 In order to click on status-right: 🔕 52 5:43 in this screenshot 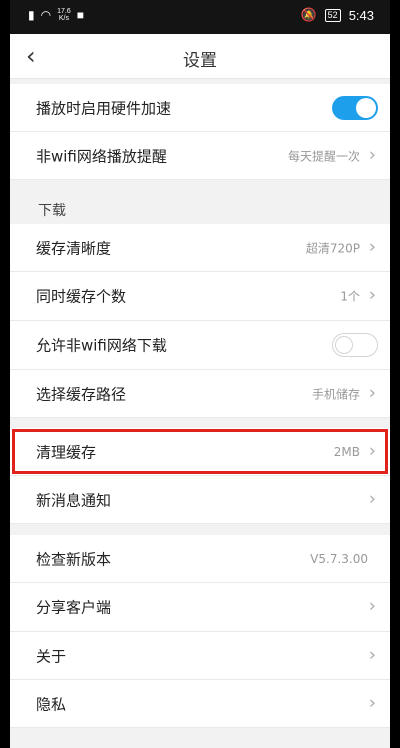, I will do `click(337, 15)`.